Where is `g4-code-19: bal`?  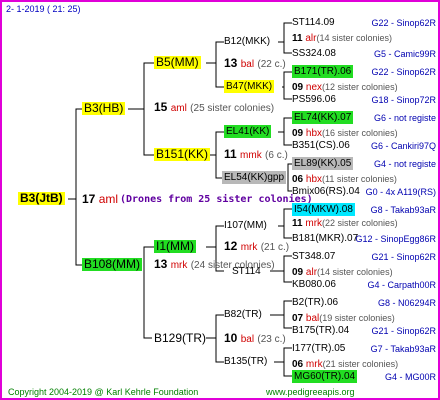
g4-code-19: bal is located at coordinates (312, 318).